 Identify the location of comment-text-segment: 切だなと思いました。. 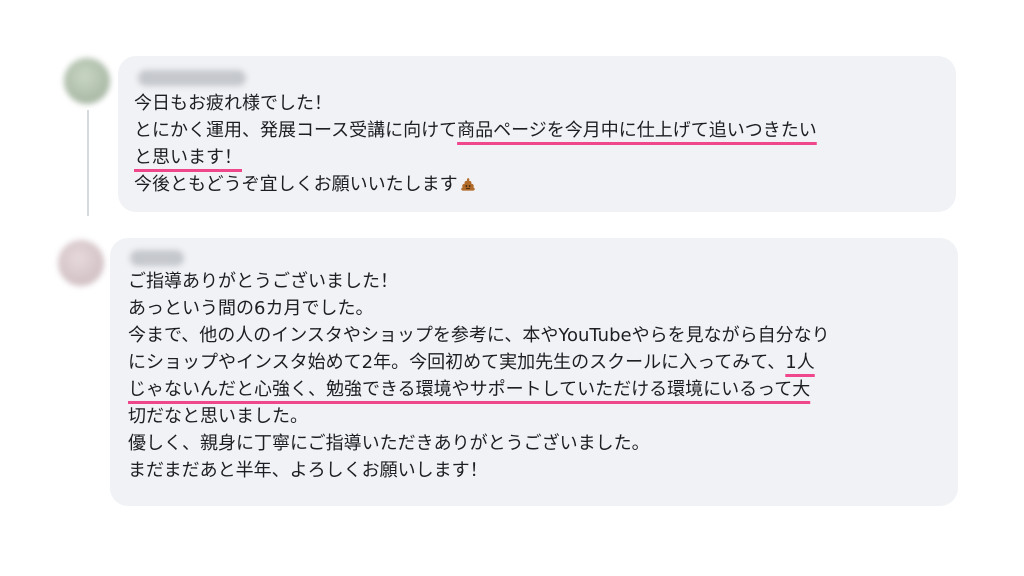
(218, 416).